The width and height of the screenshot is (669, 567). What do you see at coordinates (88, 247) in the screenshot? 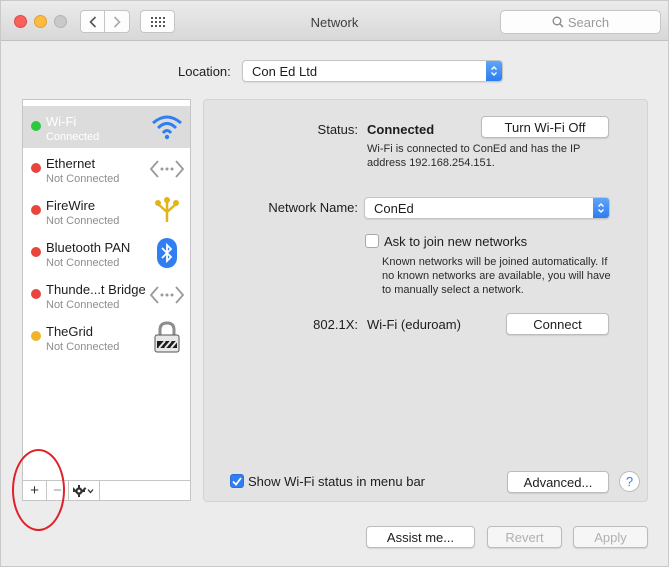
I see `service-name: Bluetooth PAN` at bounding box center [88, 247].